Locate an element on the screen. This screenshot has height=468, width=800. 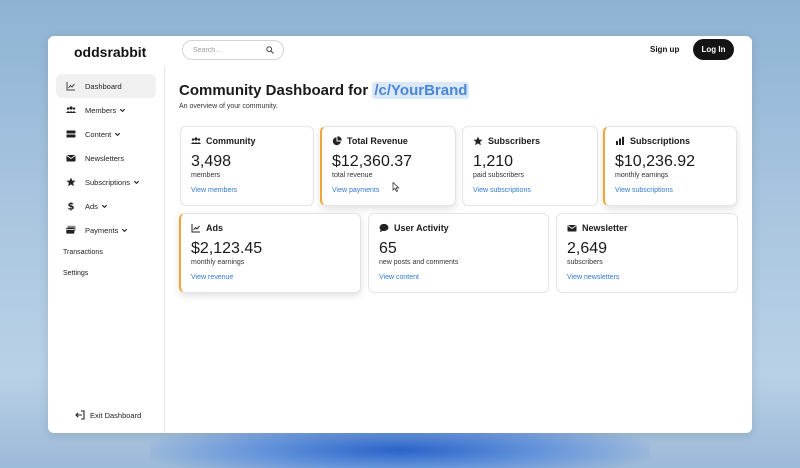
sidebar-item-content: Content is located at coordinates (106, 134).